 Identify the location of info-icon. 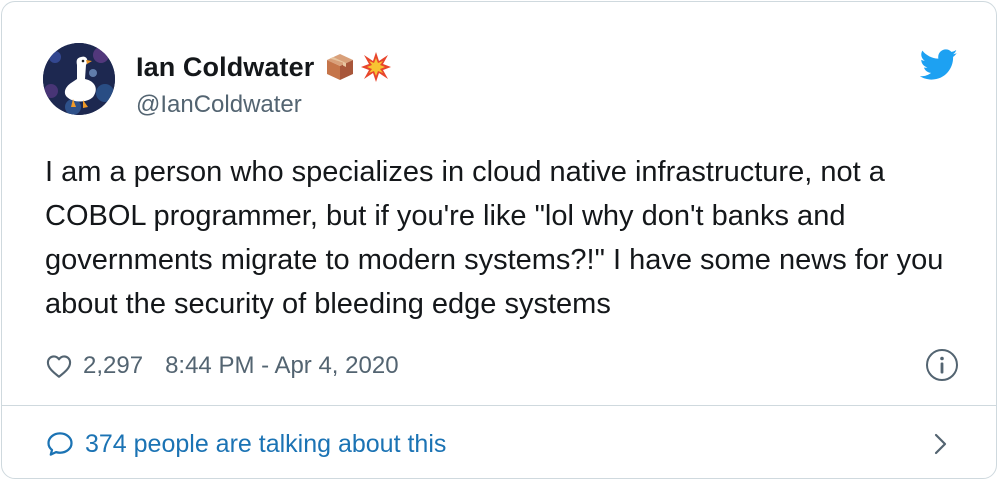
(942, 365).